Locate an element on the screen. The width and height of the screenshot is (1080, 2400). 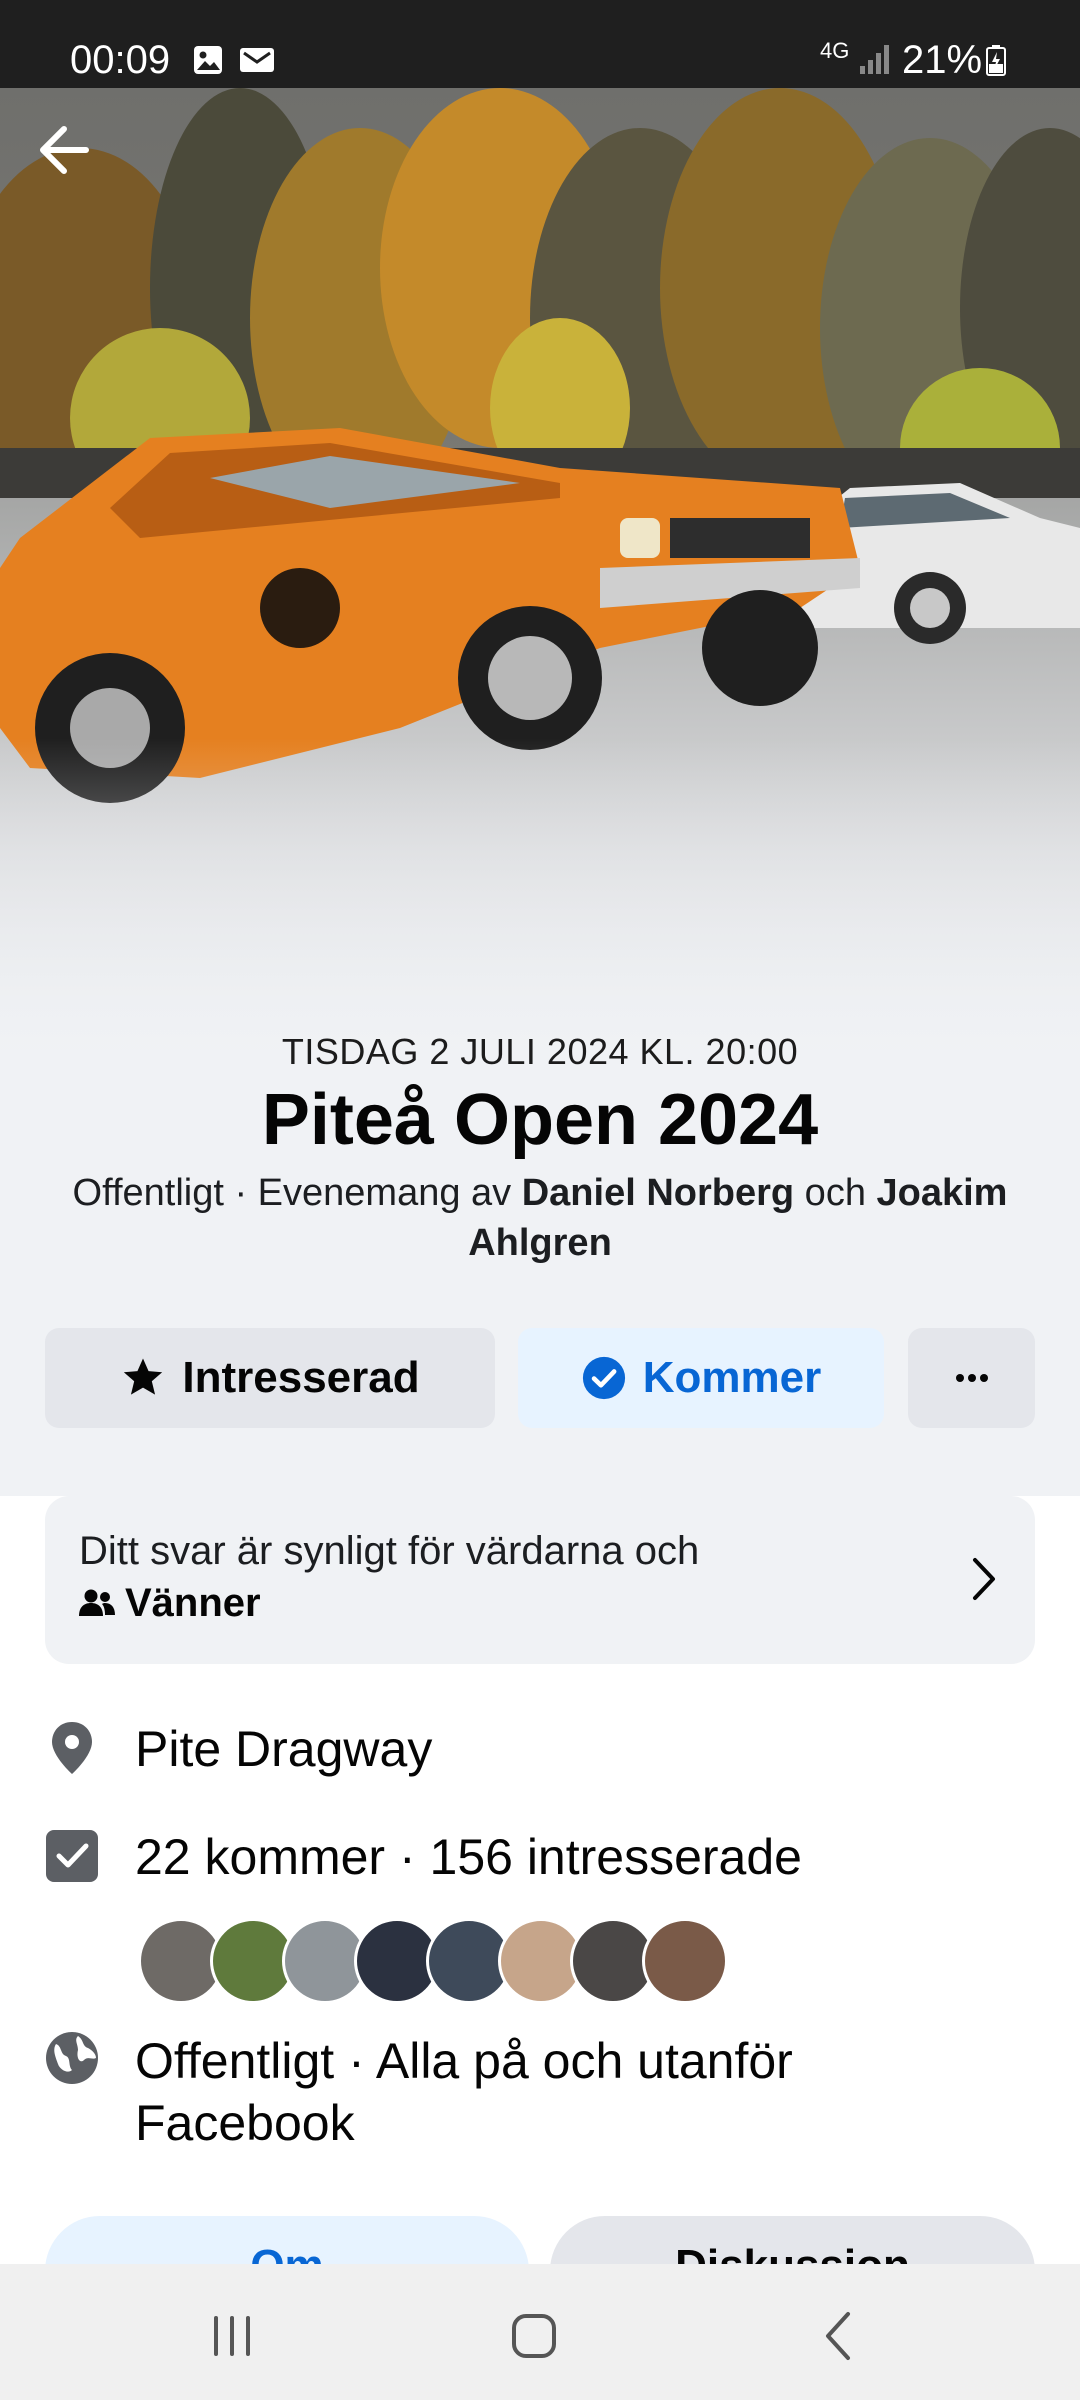
privacy-text-line1: Offentligt · Alla på och utanför is located at coordinates (464, 2061).